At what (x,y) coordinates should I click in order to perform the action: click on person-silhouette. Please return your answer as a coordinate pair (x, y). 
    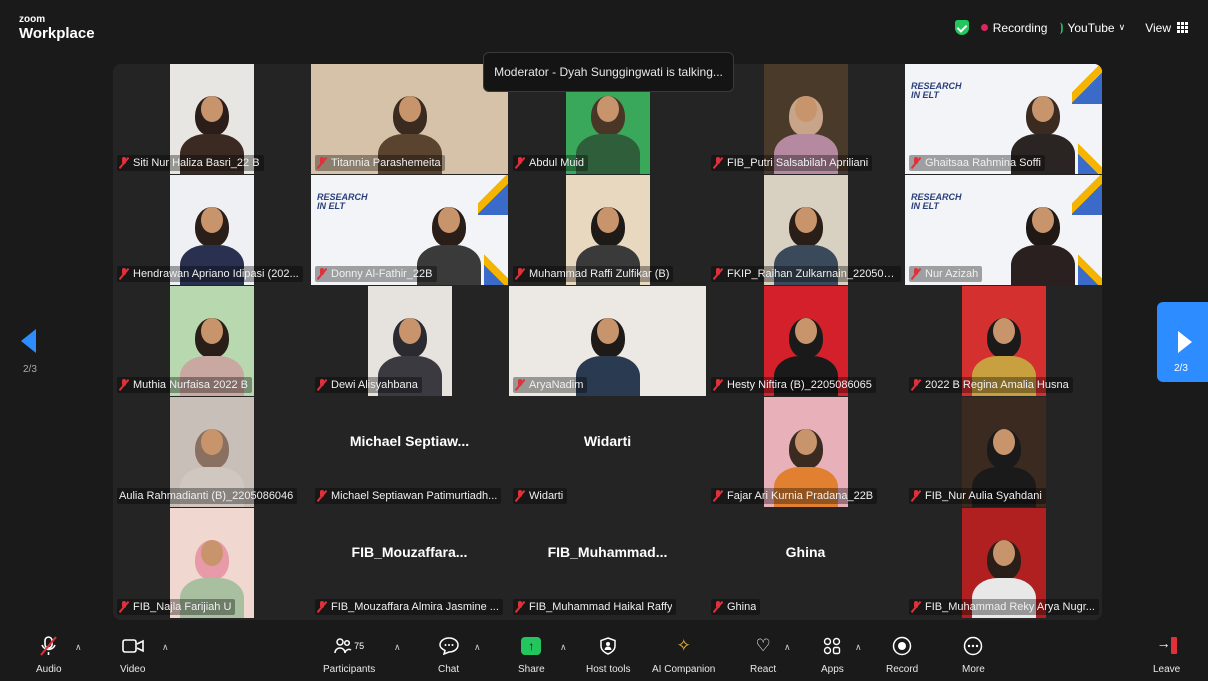
    Looking at the image, I should click on (1042, 241).